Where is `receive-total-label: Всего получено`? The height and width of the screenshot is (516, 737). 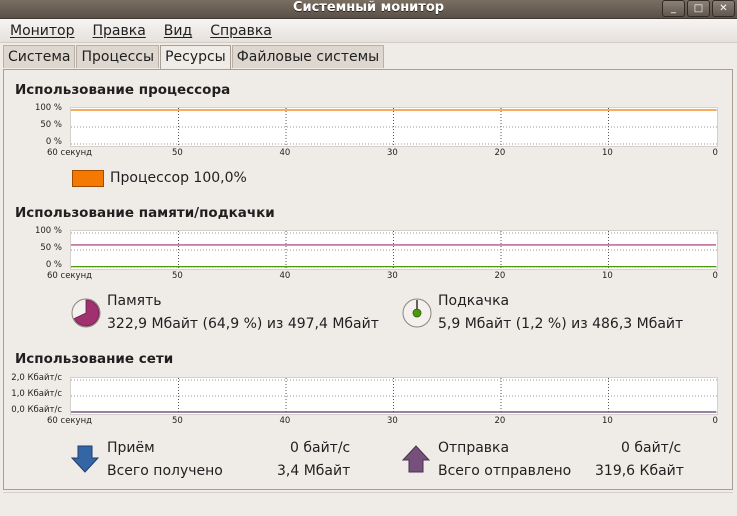 receive-total-label: Всего получено is located at coordinates (165, 471).